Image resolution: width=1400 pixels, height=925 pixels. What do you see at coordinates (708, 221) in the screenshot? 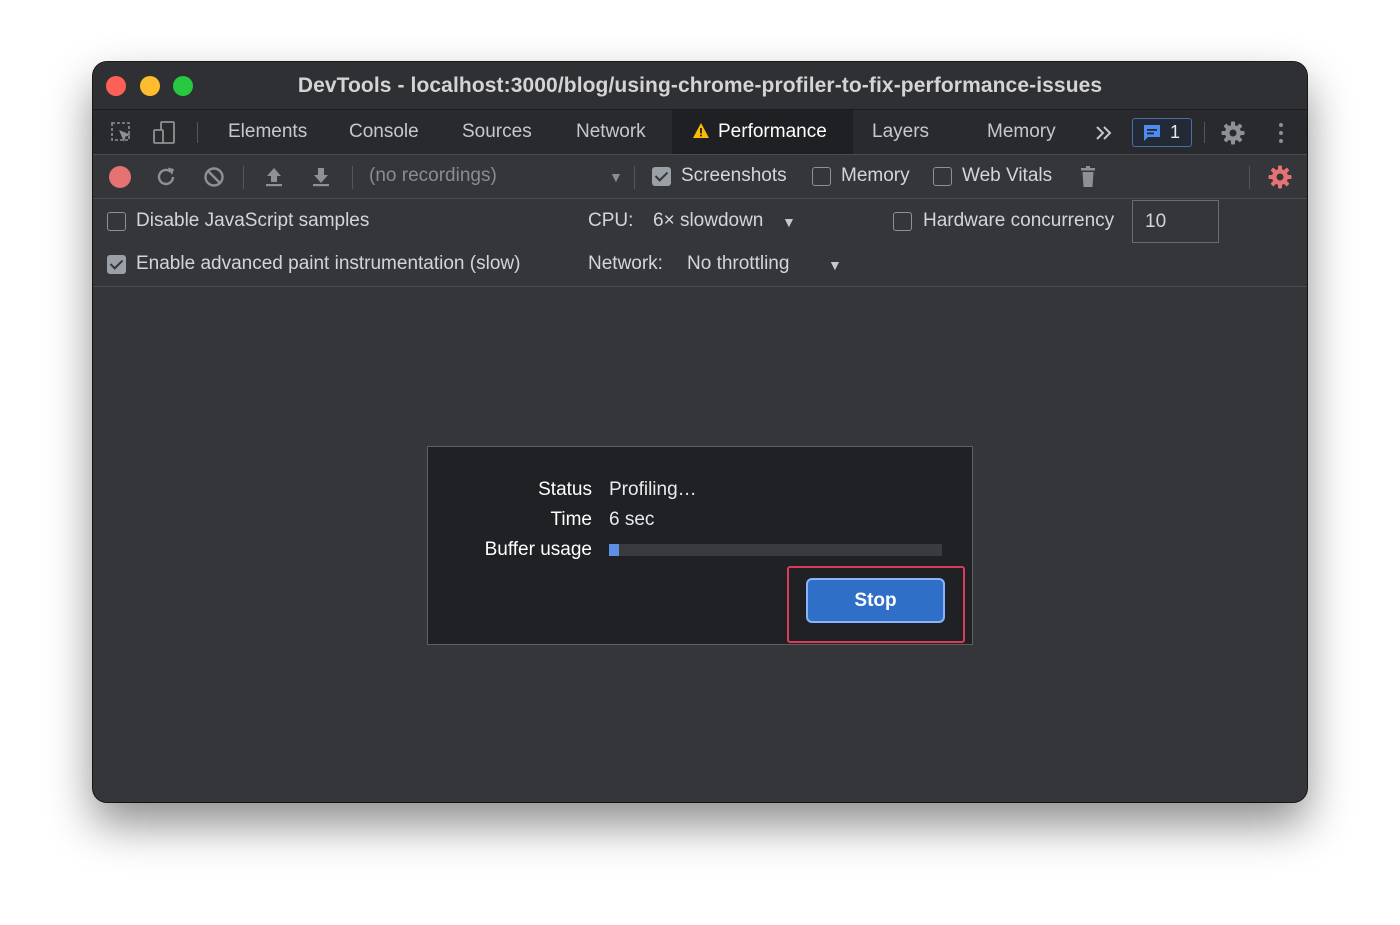
I see `cpu-throttling-select: 6× slowdown` at bounding box center [708, 221].